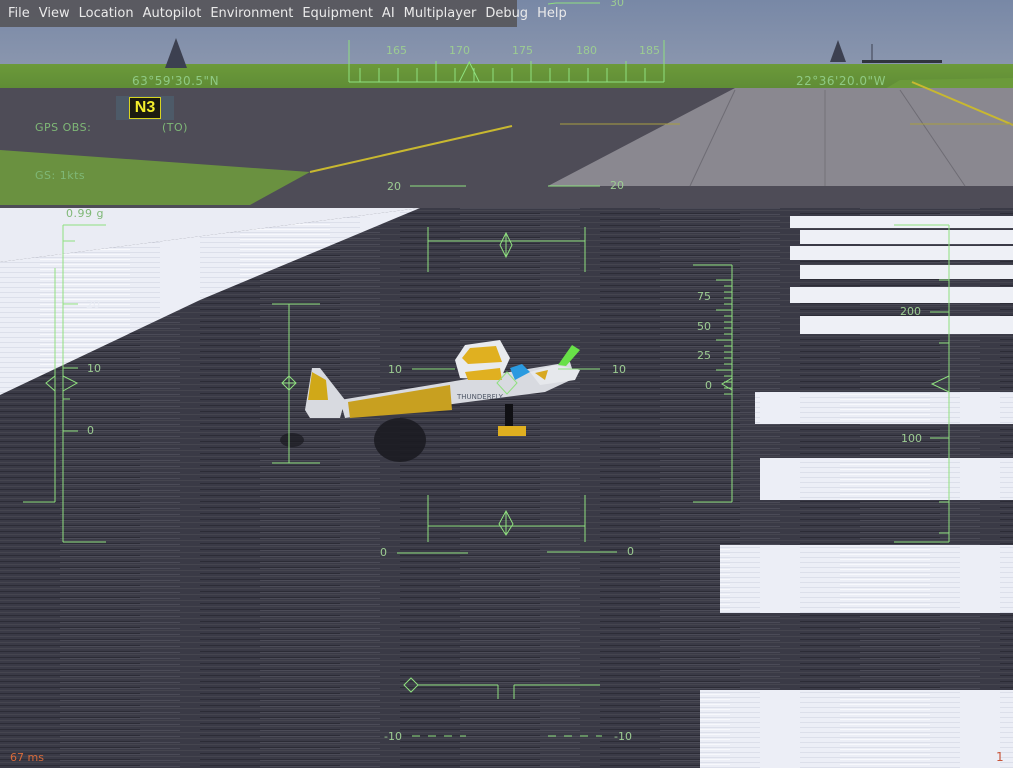 The height and width of the screenshot is (768, 1013). What do you see at coordinates (501, 688) in the screenshot?
I see `bank-indicator` at bounding box center [501, 688].